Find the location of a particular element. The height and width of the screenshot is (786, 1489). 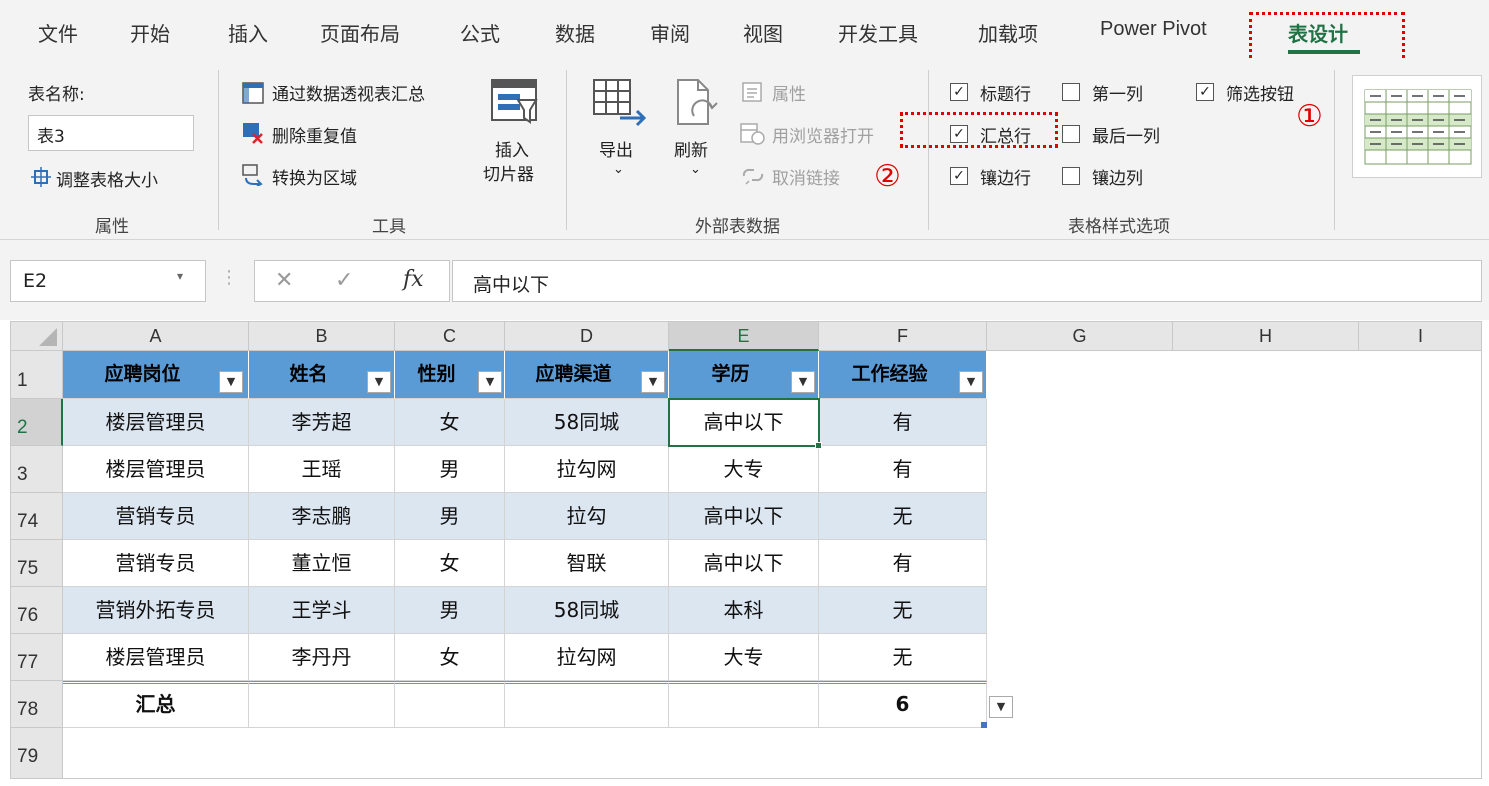

column-header-g: G is located at coordinates (1080, 336).